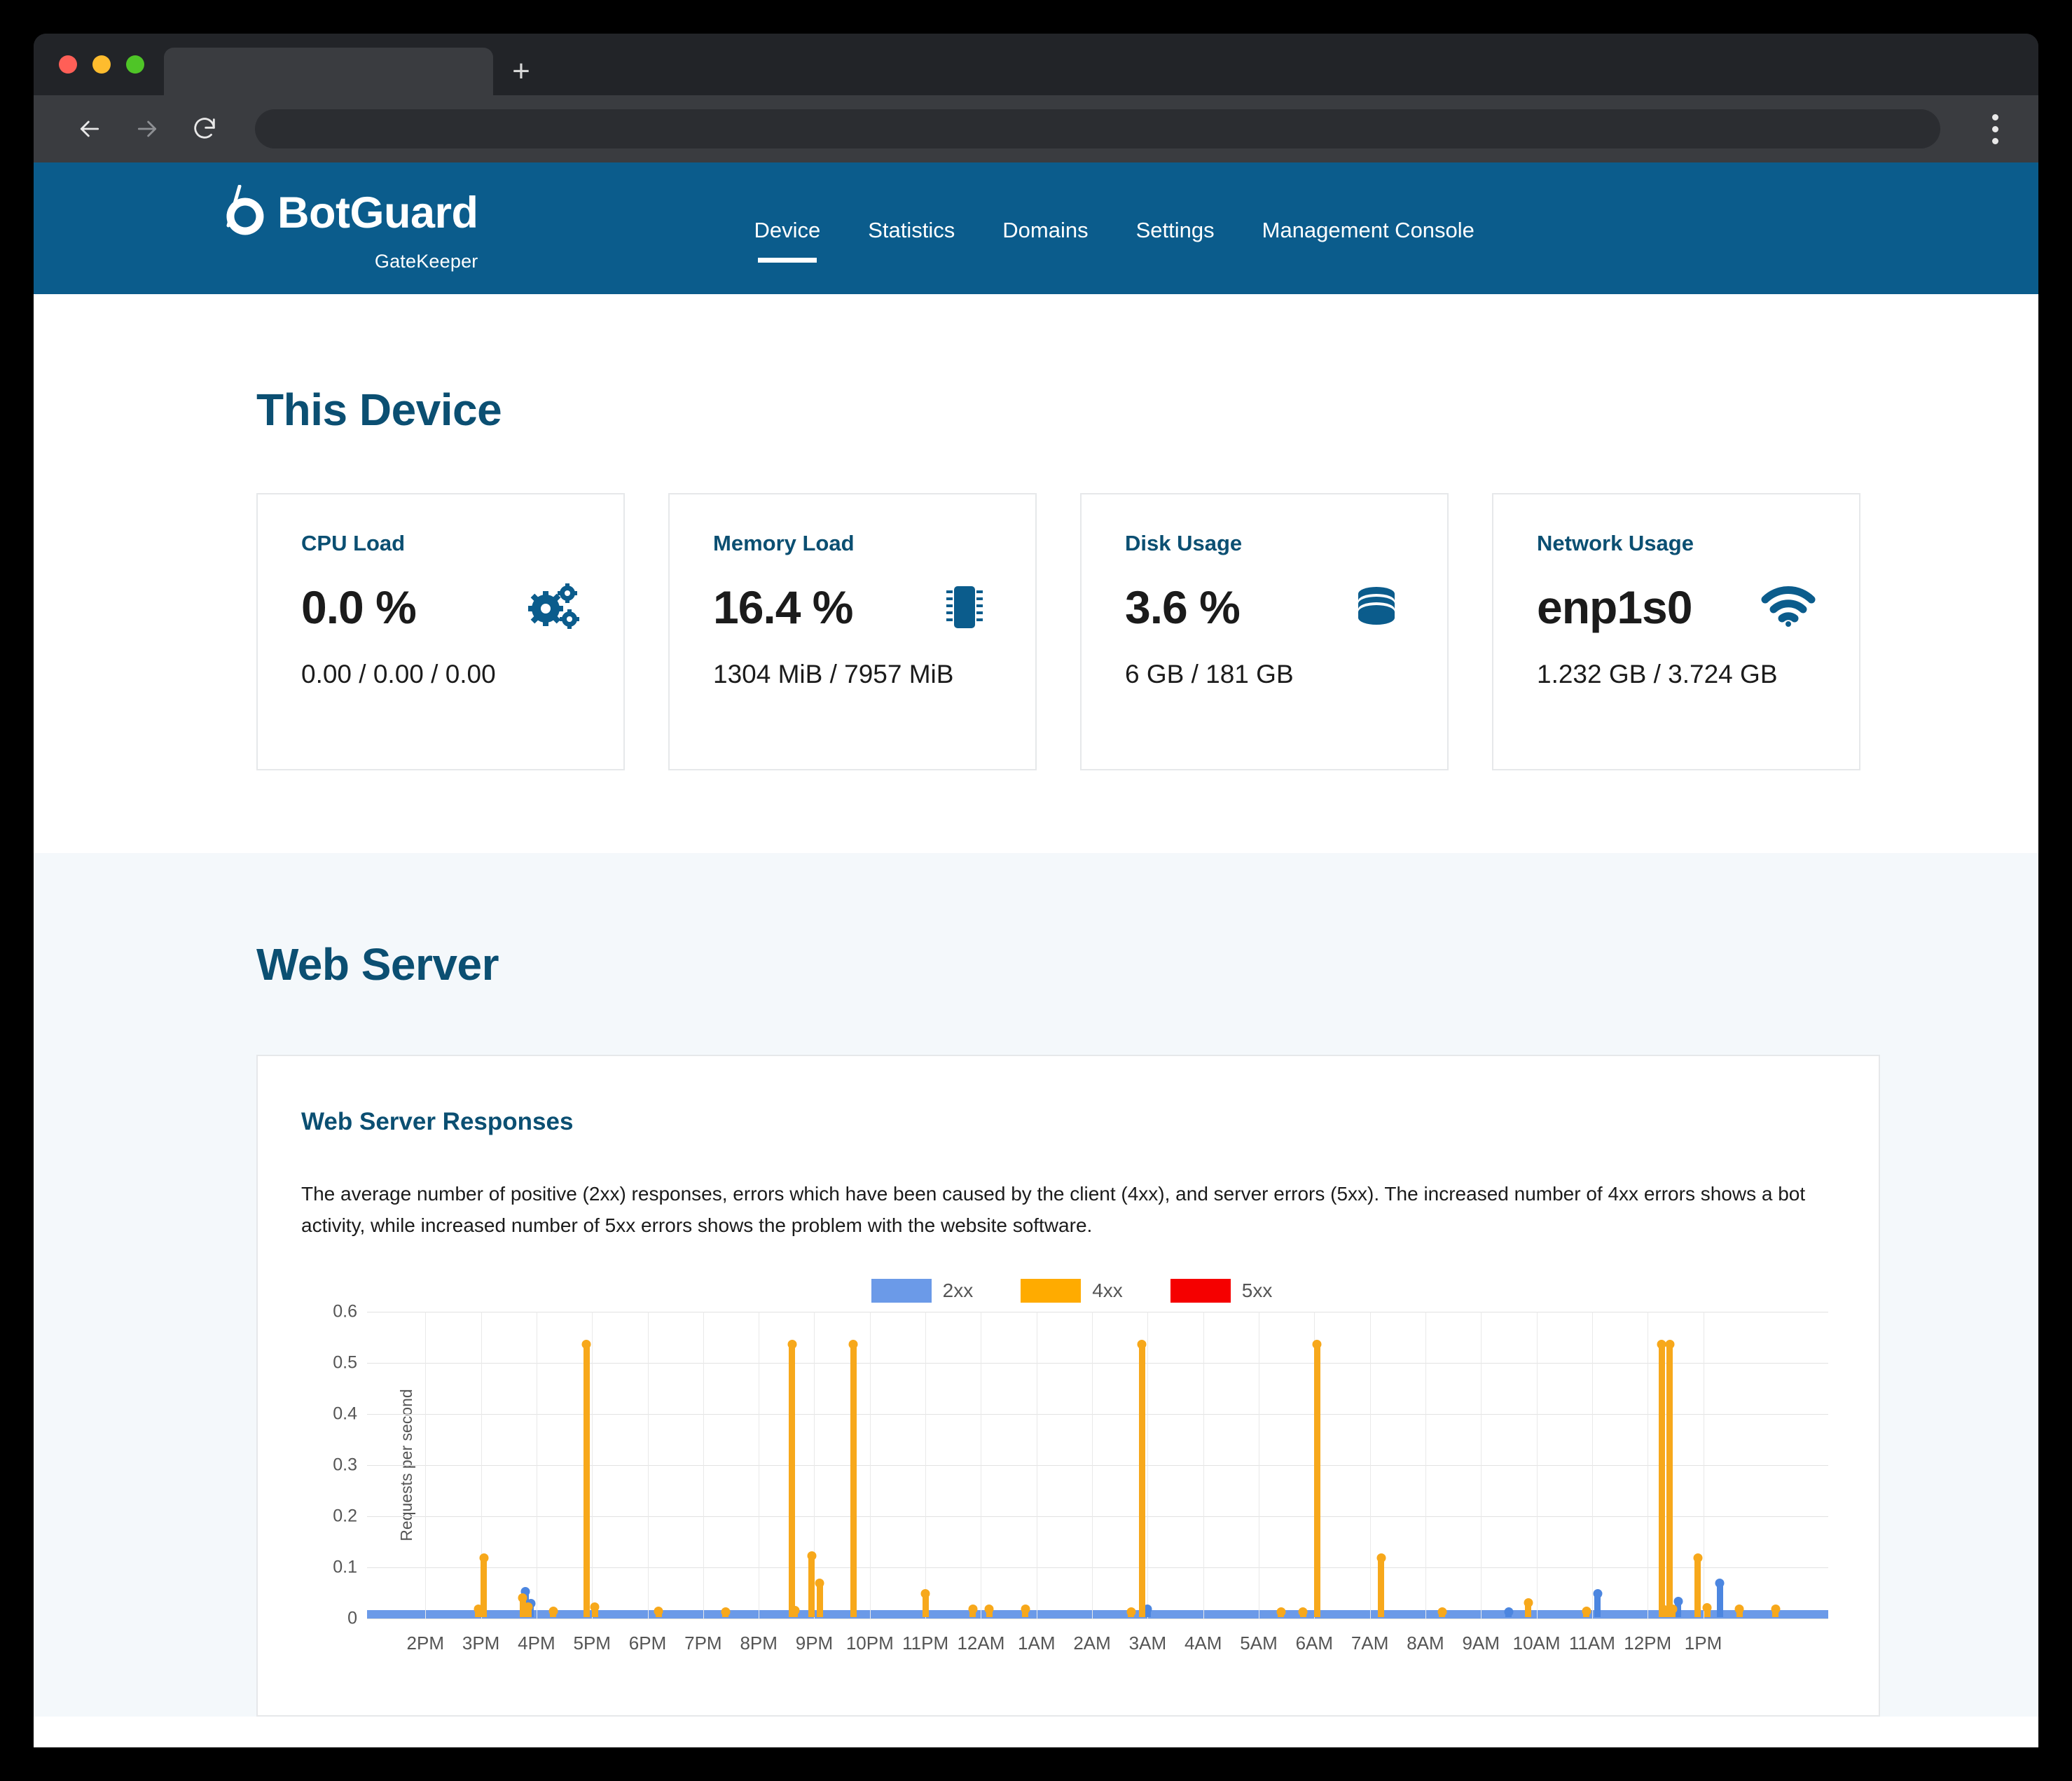 The width and height of the screenshot is (2072, 1781). Describe the element at coordinates (112, 64) in the screenshot. I see `window-controls` at that location.